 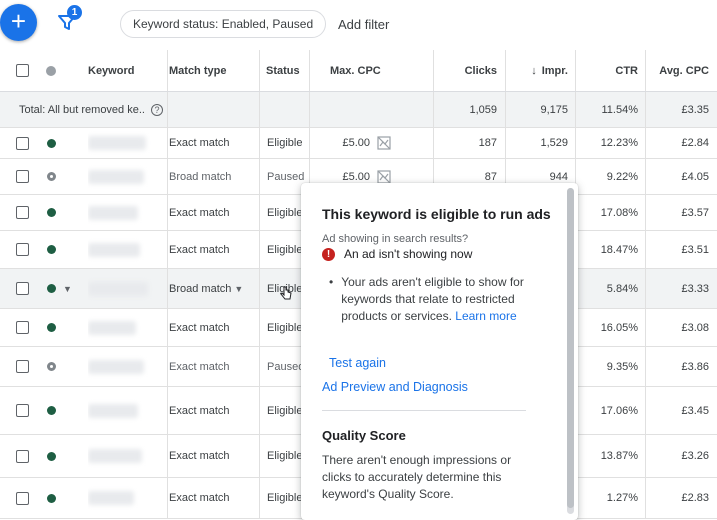 What do you see at coordinates (554, 70) in the screenshot?
I see `column-header-impr-label: Impr.` at bounding box center [554, 70].